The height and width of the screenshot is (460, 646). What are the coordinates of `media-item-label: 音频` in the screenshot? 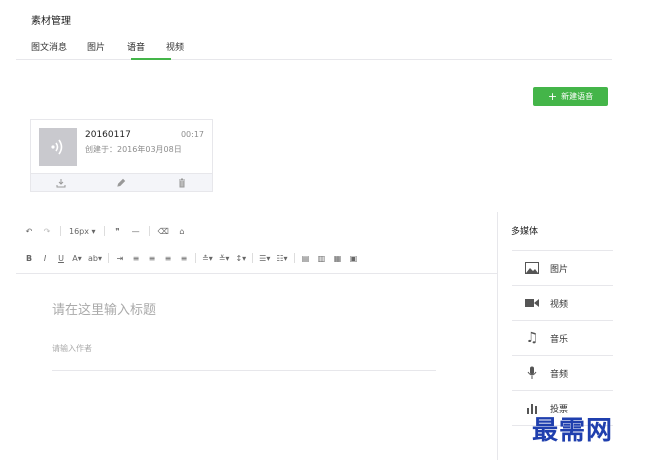 It's located at (559, 374).